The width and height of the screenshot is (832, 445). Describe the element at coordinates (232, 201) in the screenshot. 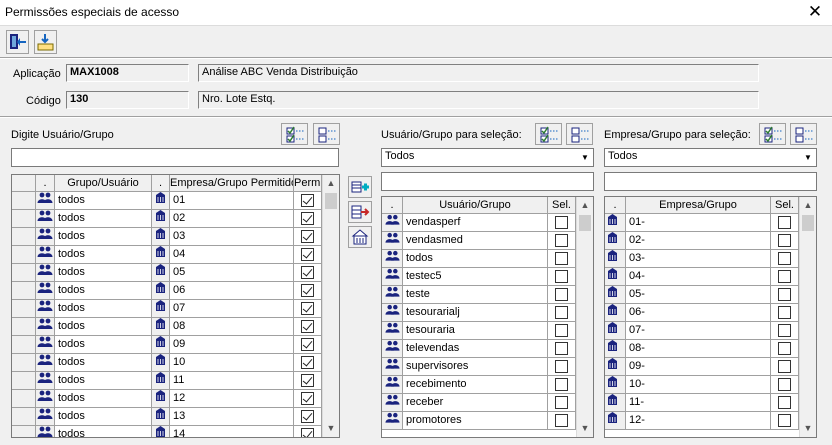

I see `empresa-cell: 01` at that location.